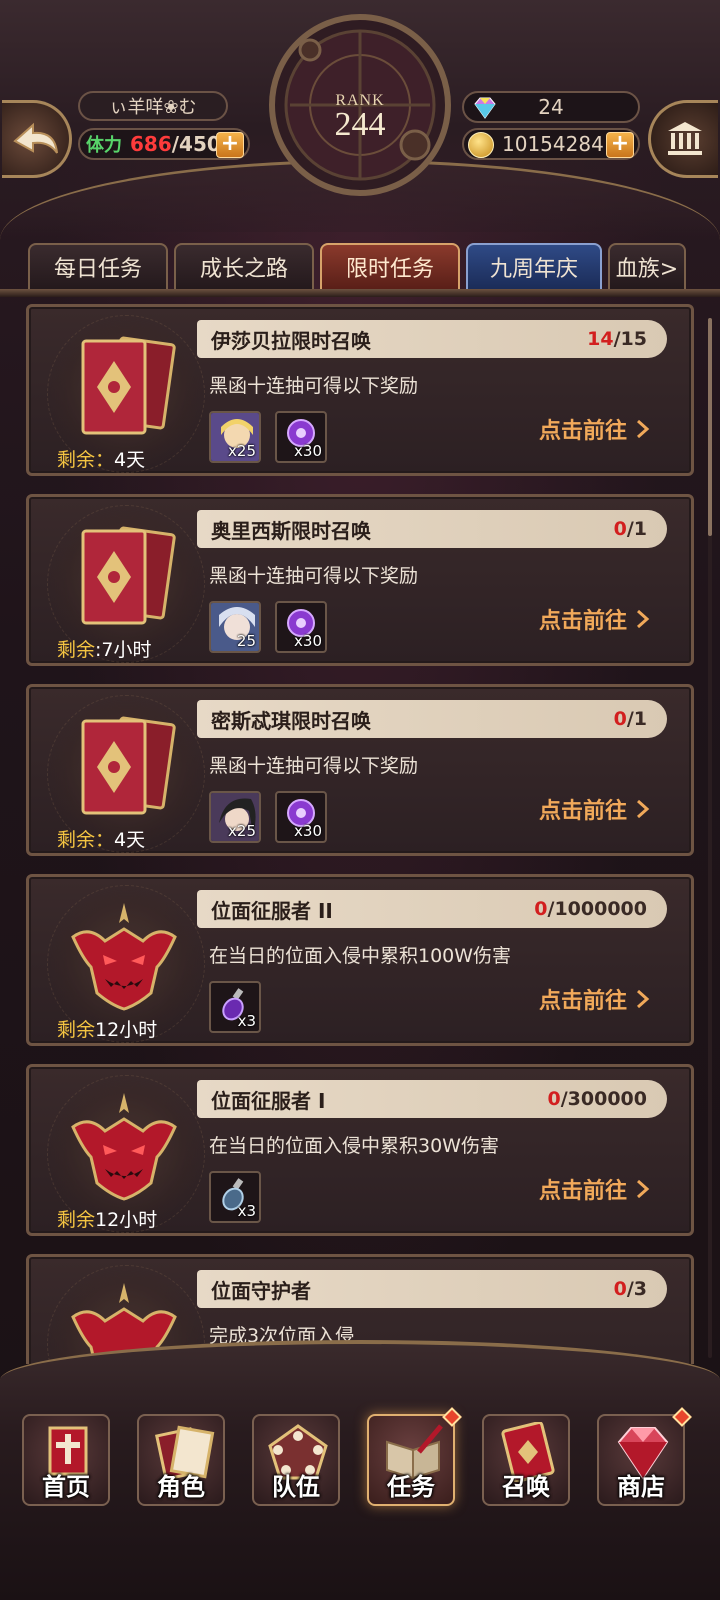 This screenshot has height=1600, width=720. Describe the element at coordinates (644, 1456) in the screenshot. I see `nav-shop: 商店` at that location.